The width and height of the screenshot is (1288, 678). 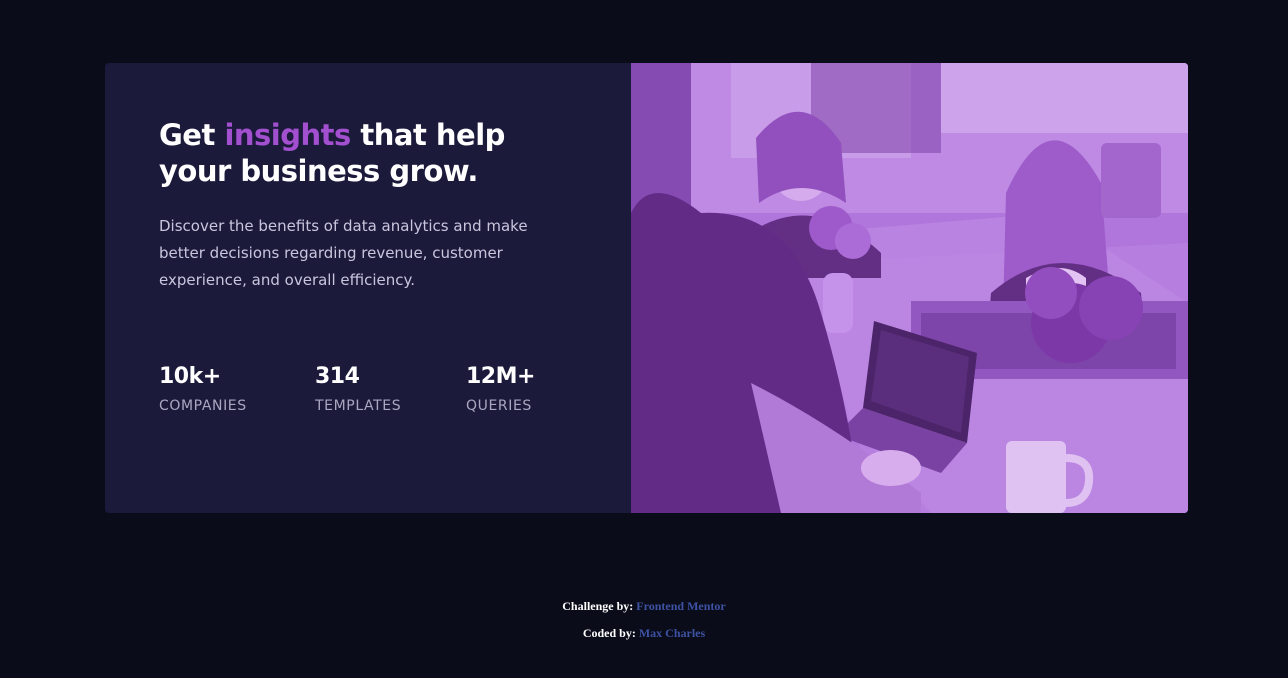 I want to click on stat-label: COMPANIES, so click(x=203, y=406).